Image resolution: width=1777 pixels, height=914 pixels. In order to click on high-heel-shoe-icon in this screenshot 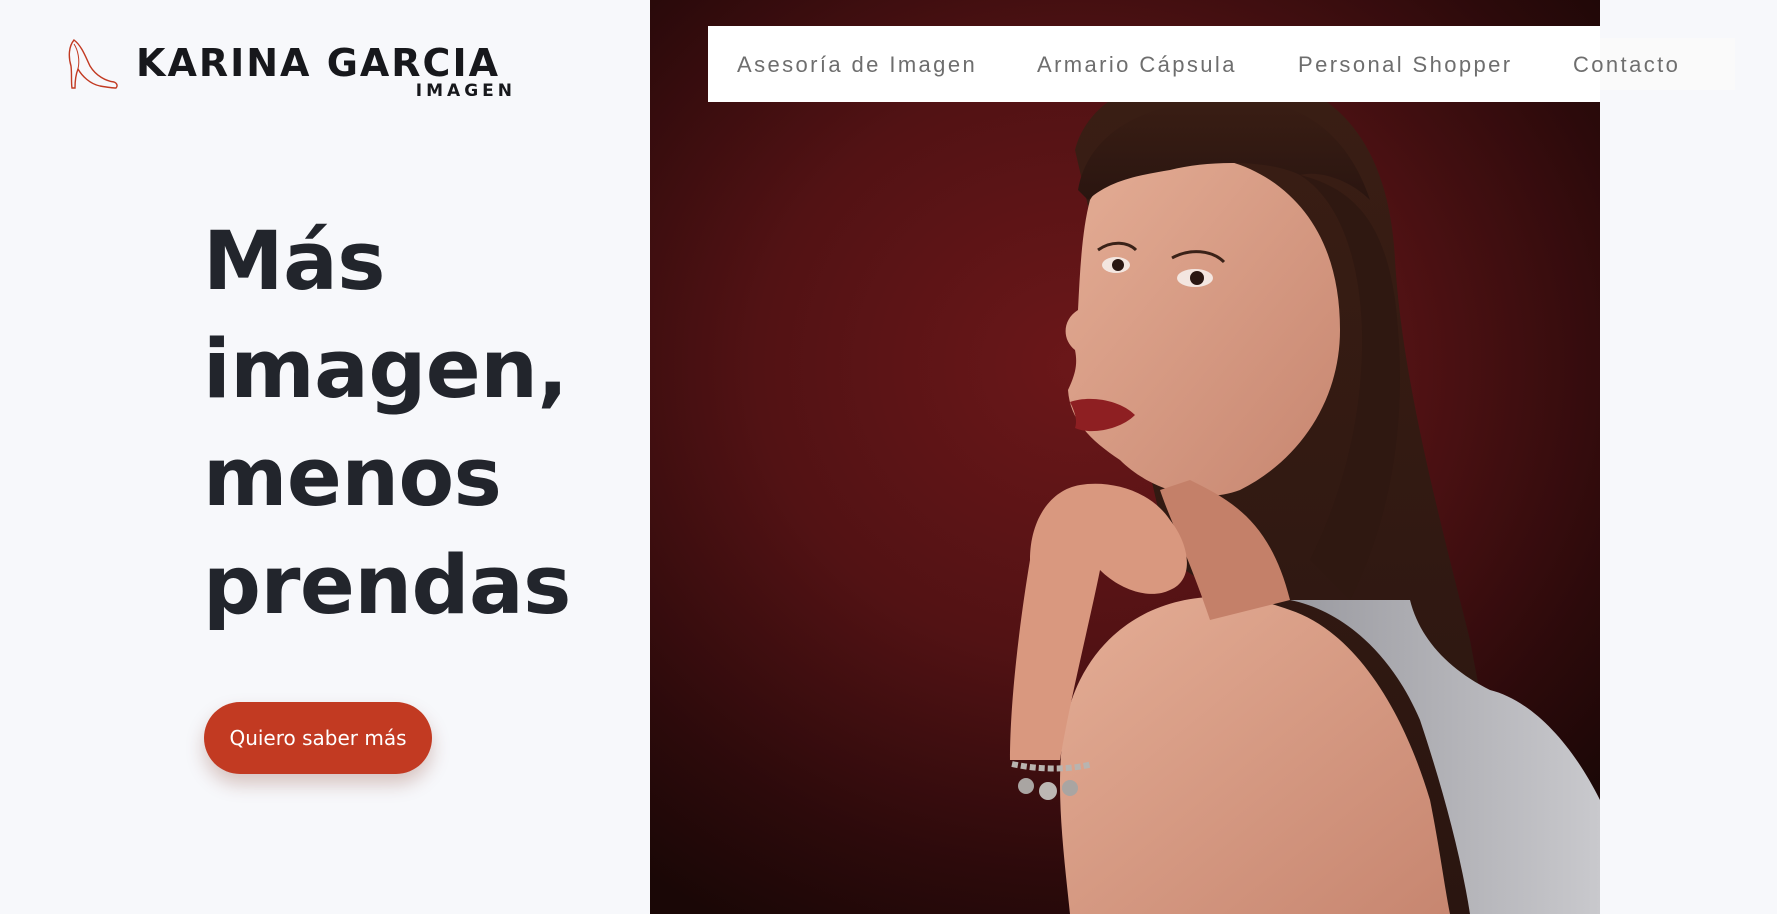, I will do `click(92, 64)`.